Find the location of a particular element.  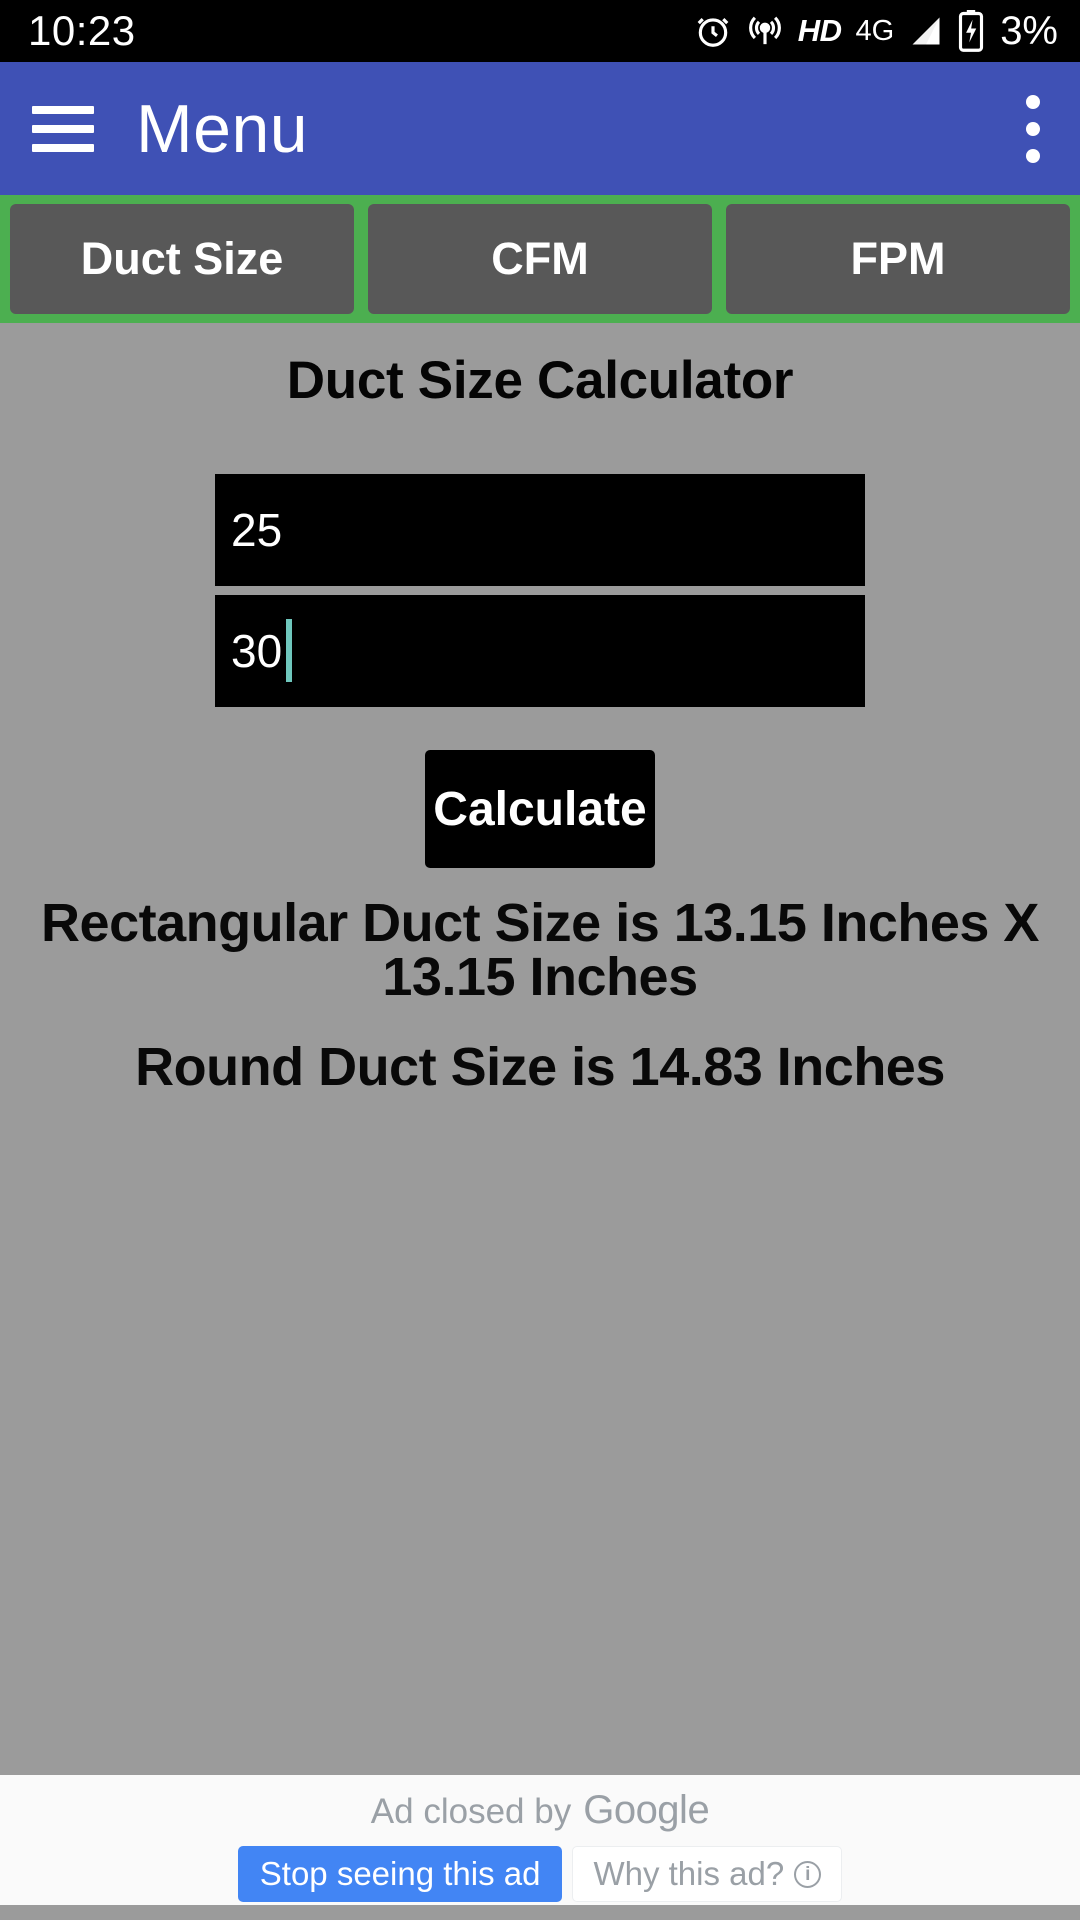

calculator-heading: Duct Size Calculator is located at coordinates (540, 380).